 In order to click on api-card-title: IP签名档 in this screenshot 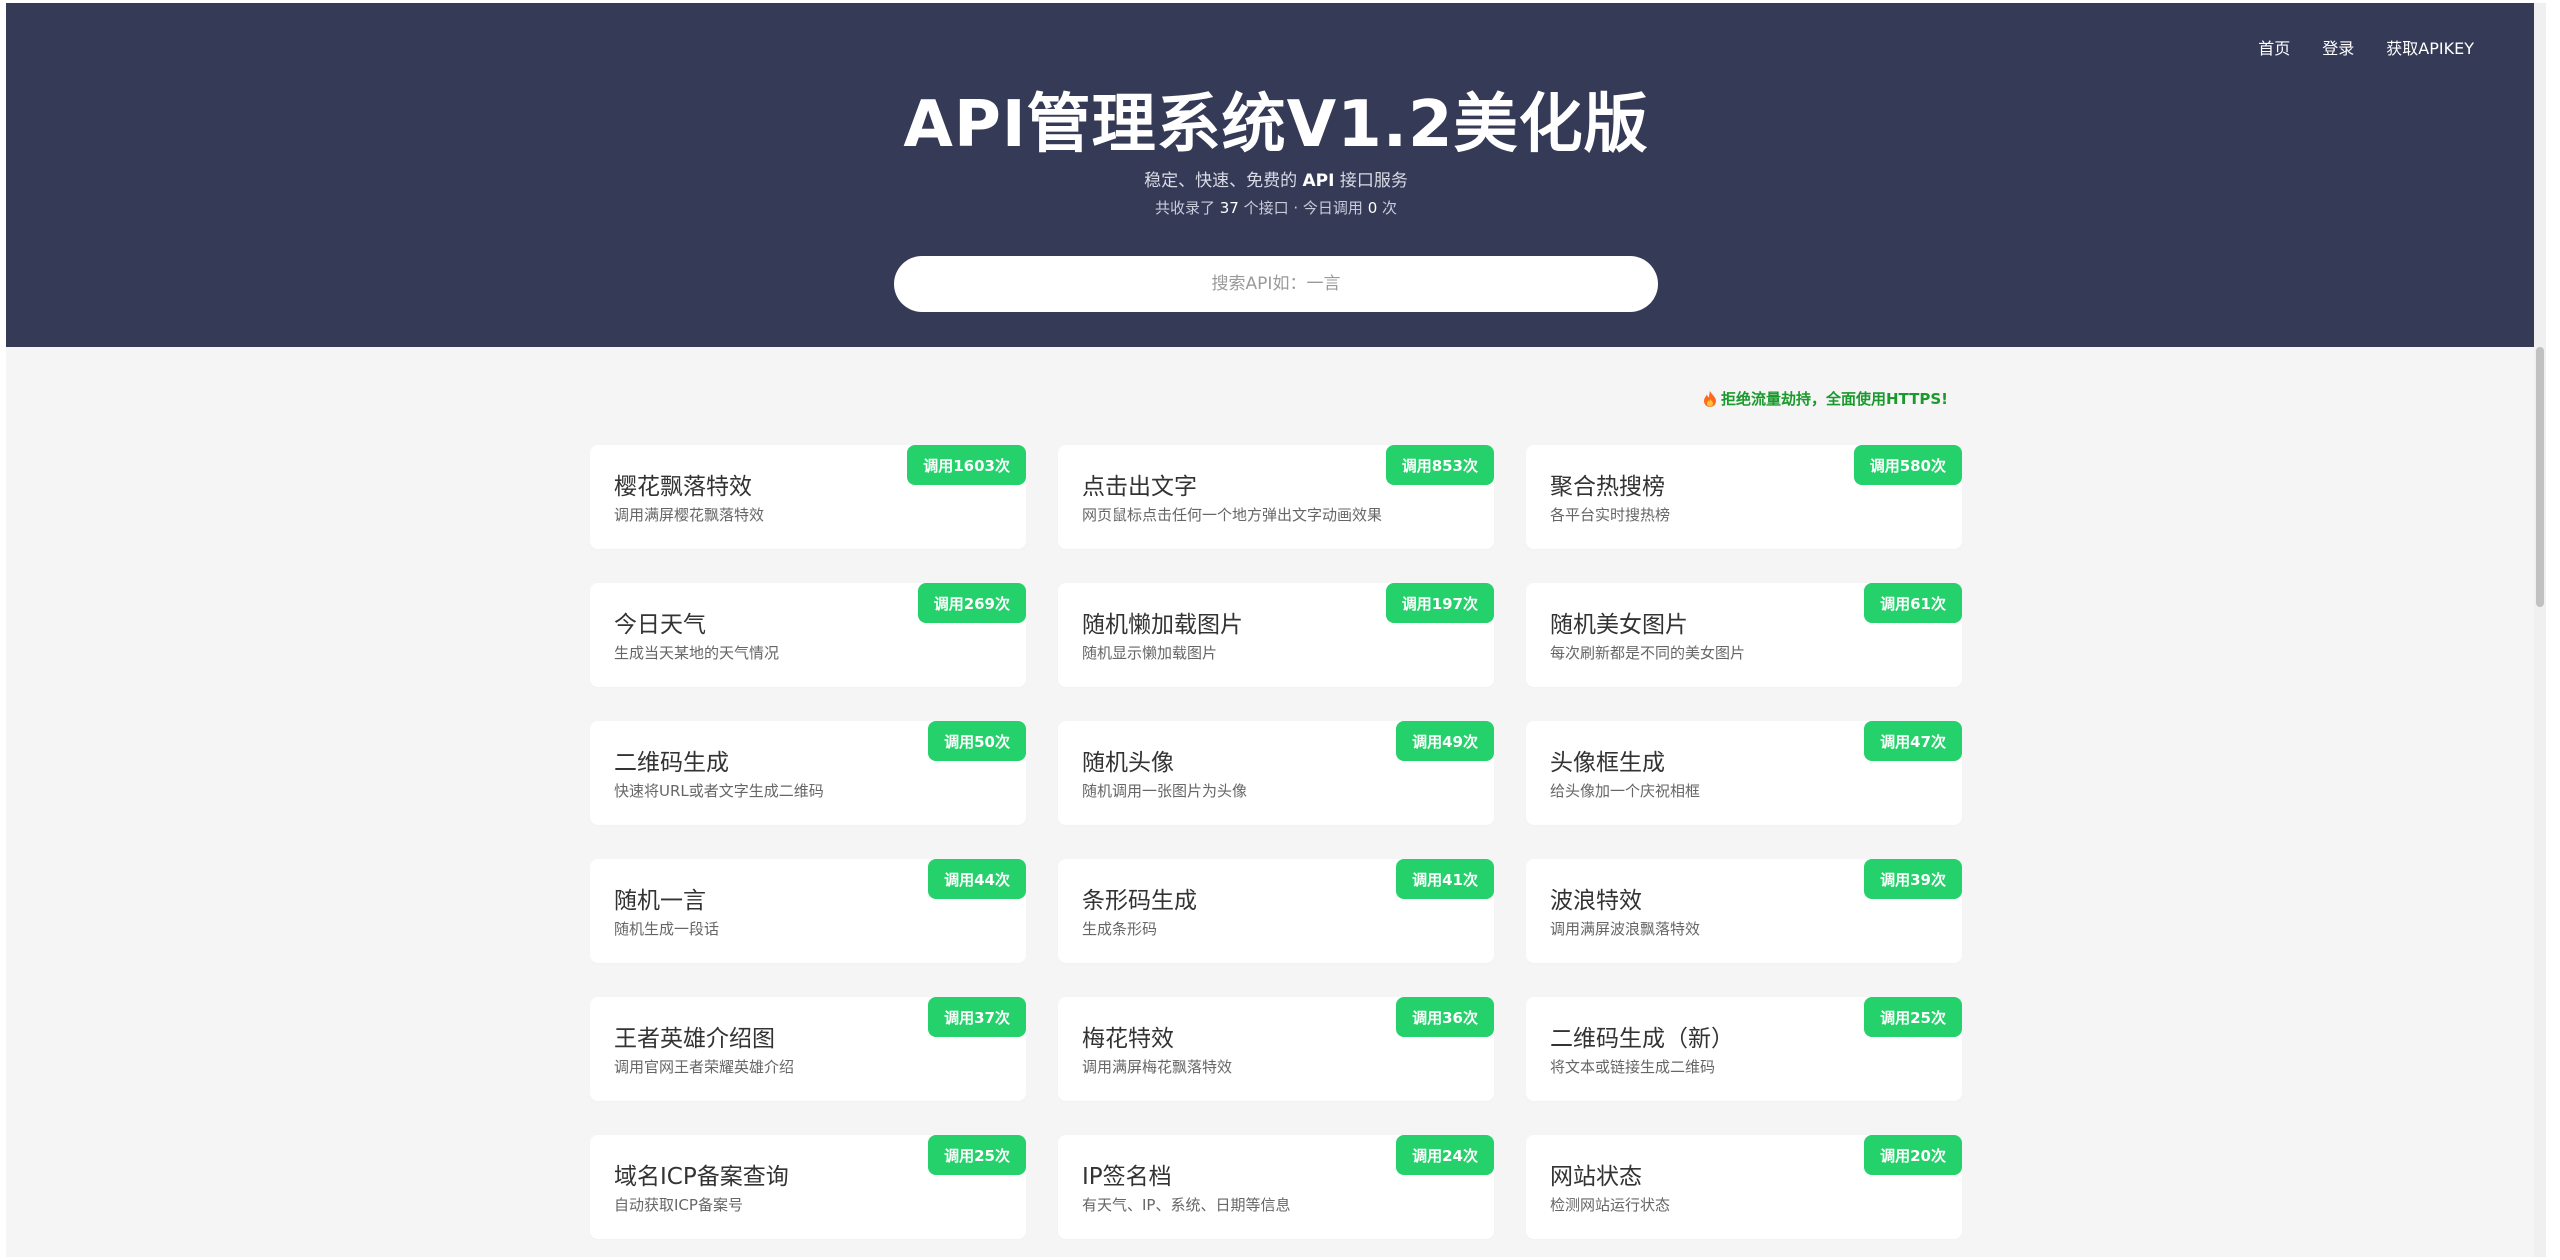, I will do `click(1127, 1177)`.